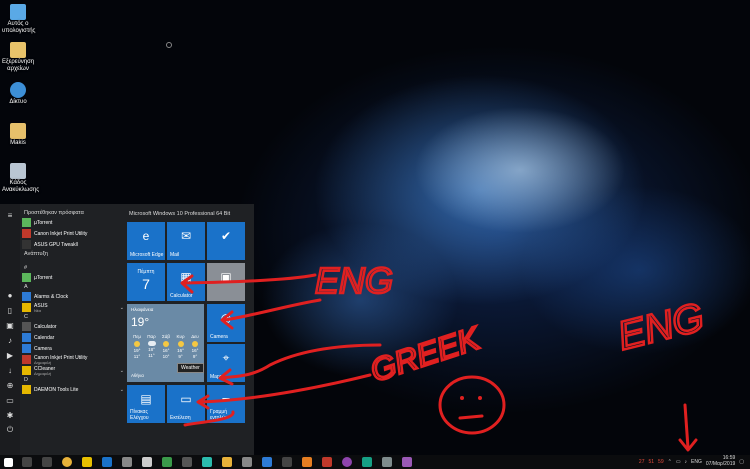 This screenshot has width=750, height=469. I want to click on network-tray-icon: ▭, so click(678, 462).